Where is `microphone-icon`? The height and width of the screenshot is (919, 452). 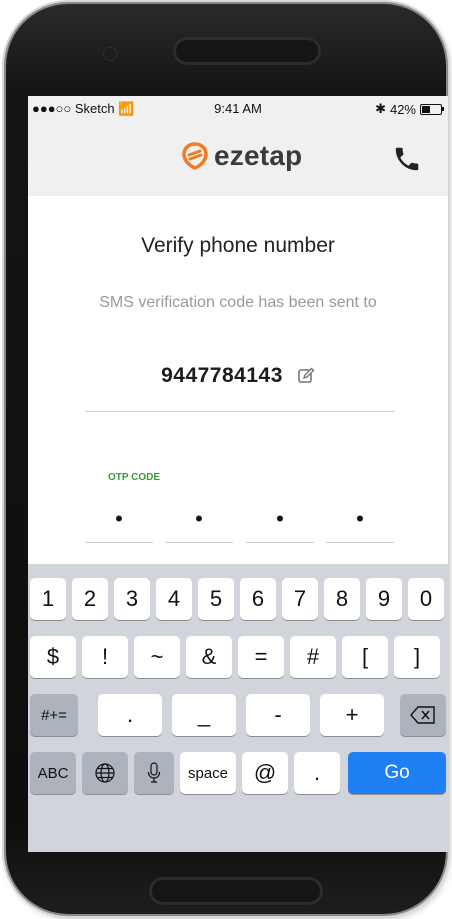 microphone-icon is located at coordinates (154, 772).